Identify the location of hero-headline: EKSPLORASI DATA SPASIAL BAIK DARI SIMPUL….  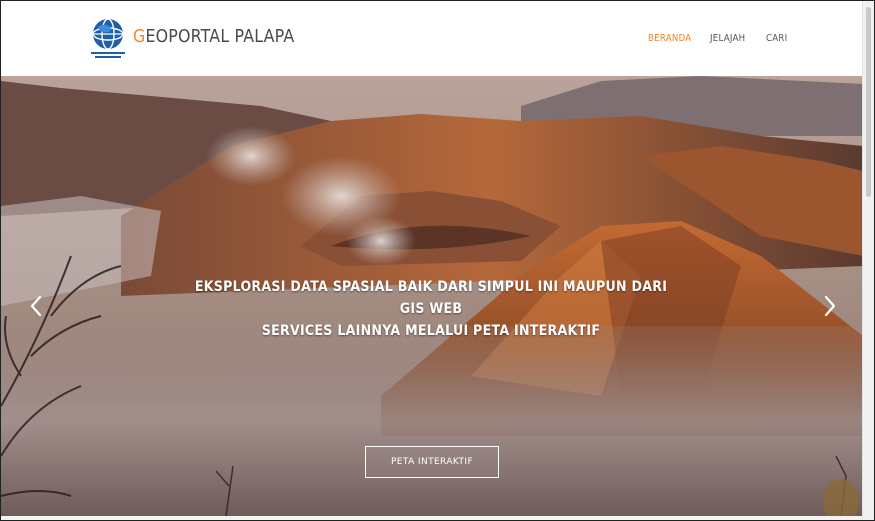
(431, 309).